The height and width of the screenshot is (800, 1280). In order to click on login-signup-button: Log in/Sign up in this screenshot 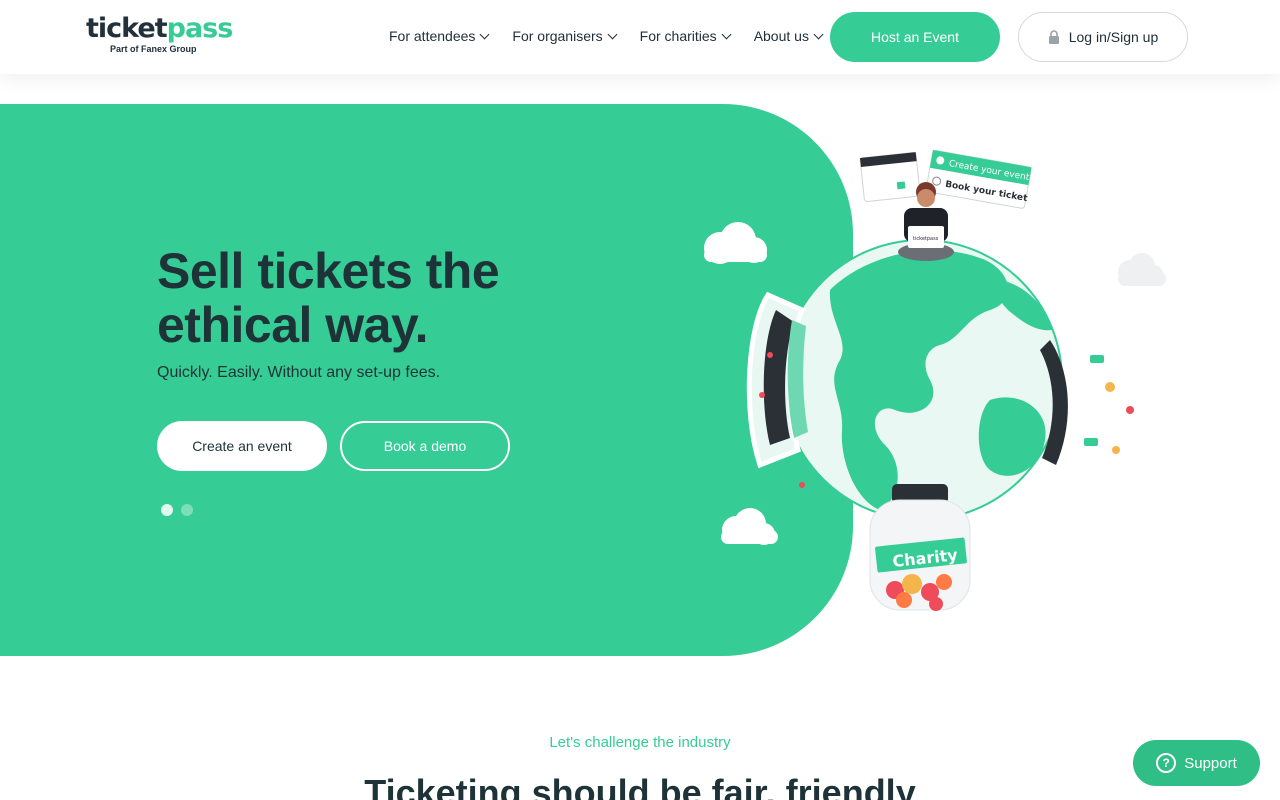, I will do `click(1103, 37)`.